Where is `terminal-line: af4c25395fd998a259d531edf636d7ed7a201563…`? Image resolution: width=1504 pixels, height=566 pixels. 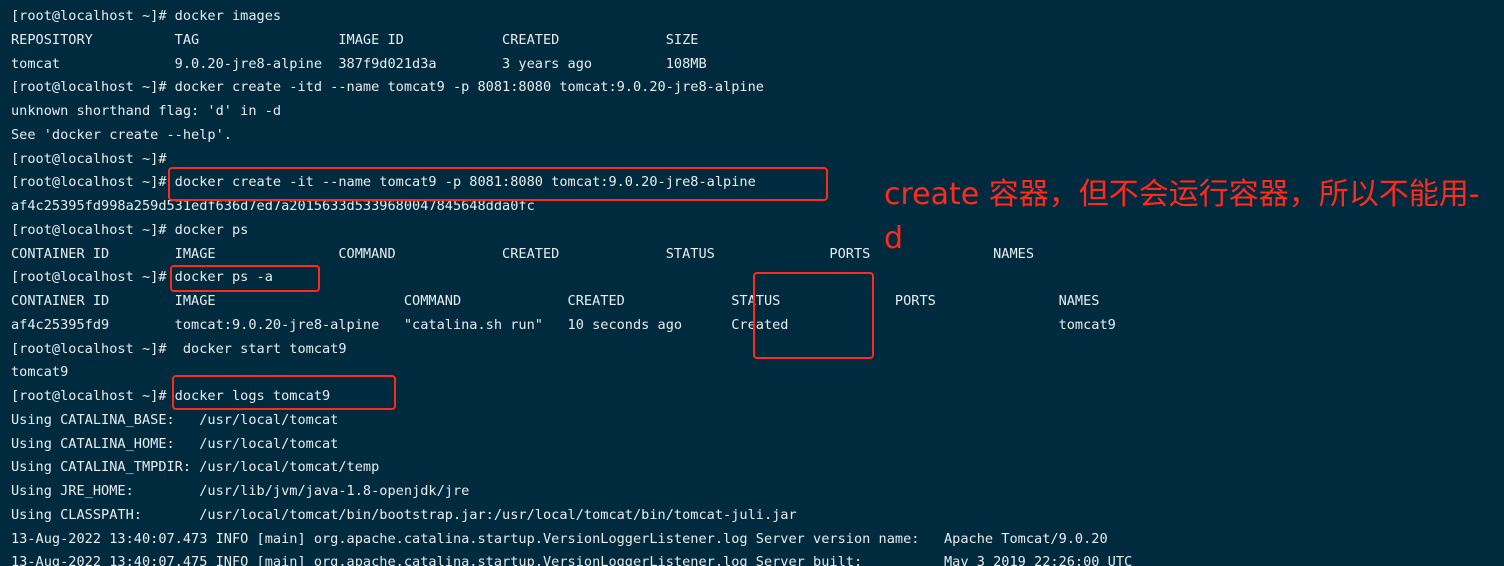
terminal-line: af4c25395fd998a259d531edf636d7ed7a201563… is located at coordinates (273, 206).